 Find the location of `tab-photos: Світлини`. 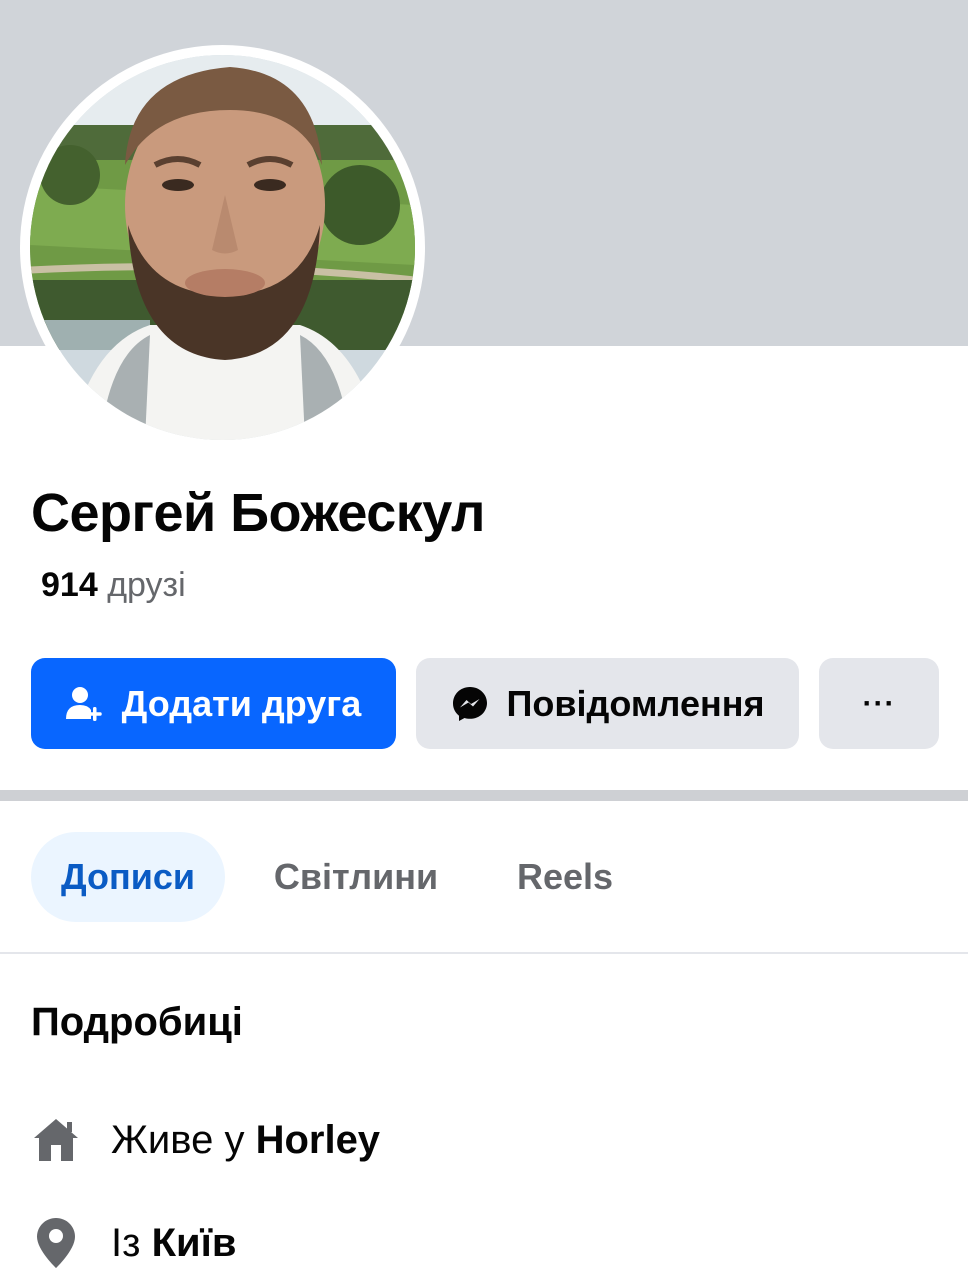

tab-photos: Світлини is located at coordinates (356, 877).